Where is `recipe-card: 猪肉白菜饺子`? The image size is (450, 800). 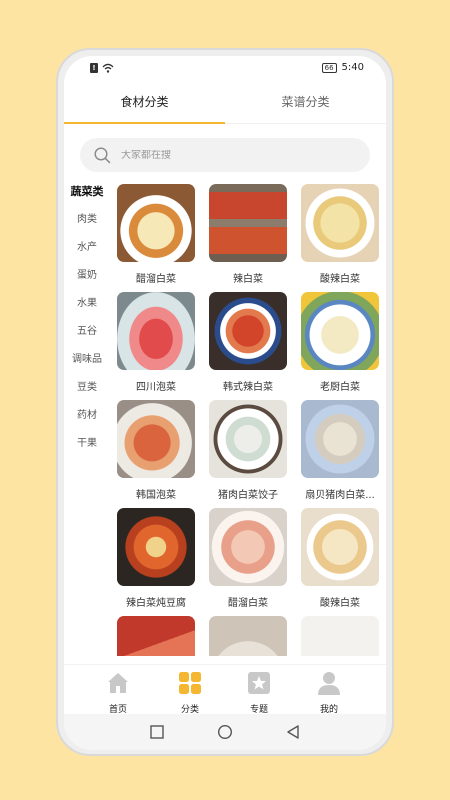 recipe-card: 猪肉白菜饺子 is located at coordinates (248, 452).